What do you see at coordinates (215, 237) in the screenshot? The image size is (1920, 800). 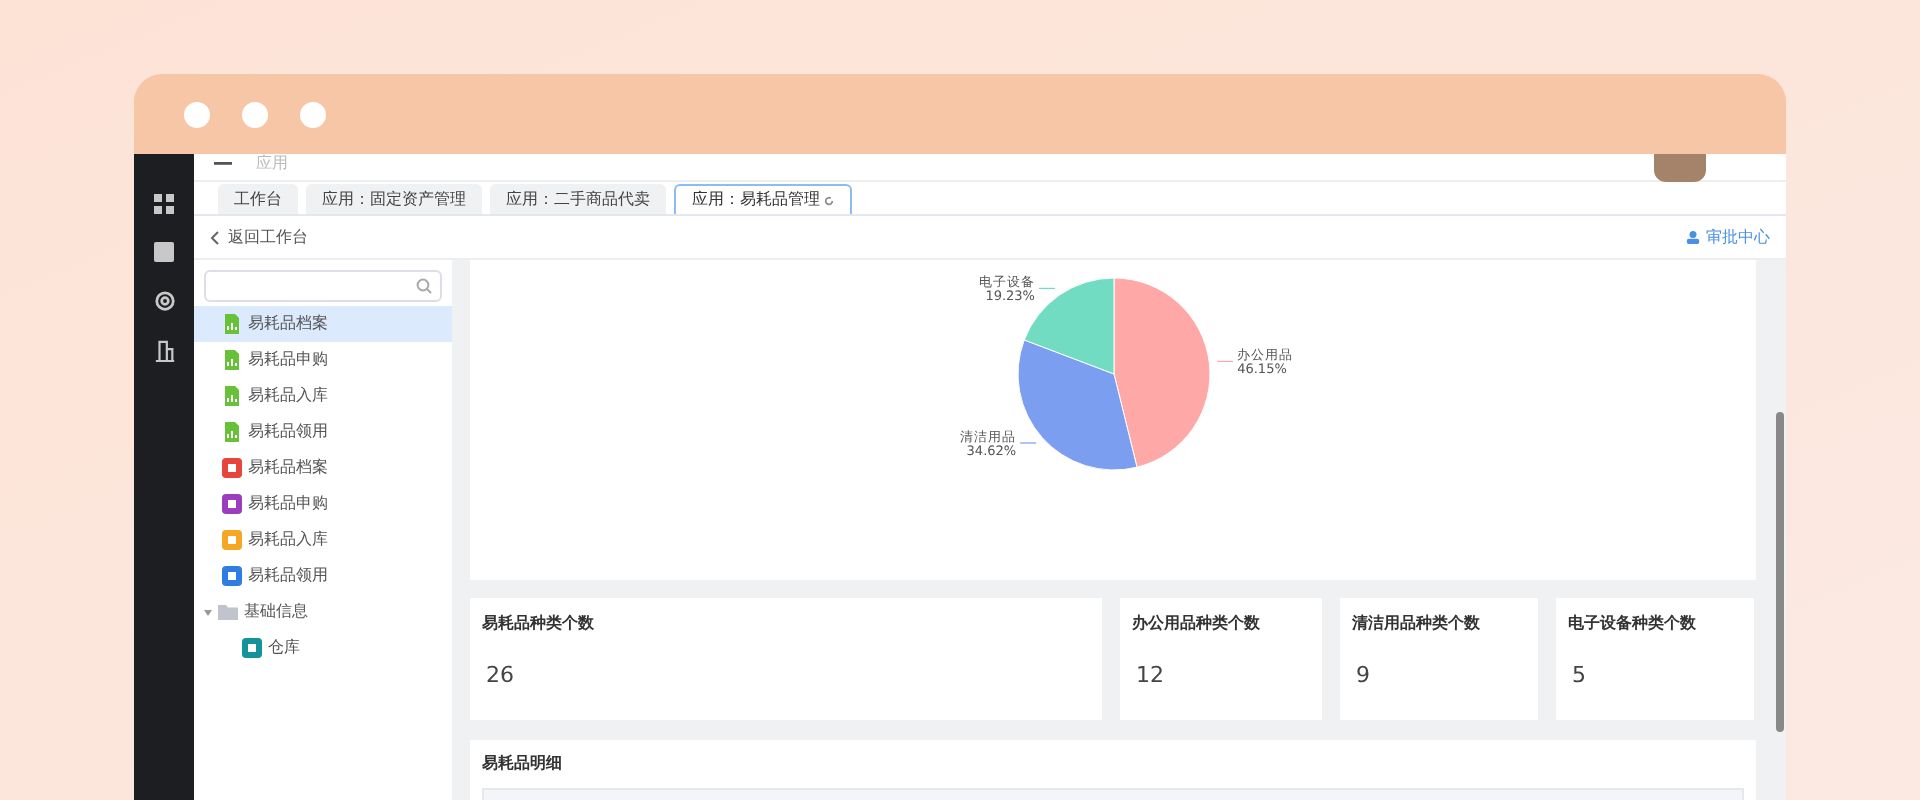 I see `chevron-left-icon` at bounding box center [215, 237].